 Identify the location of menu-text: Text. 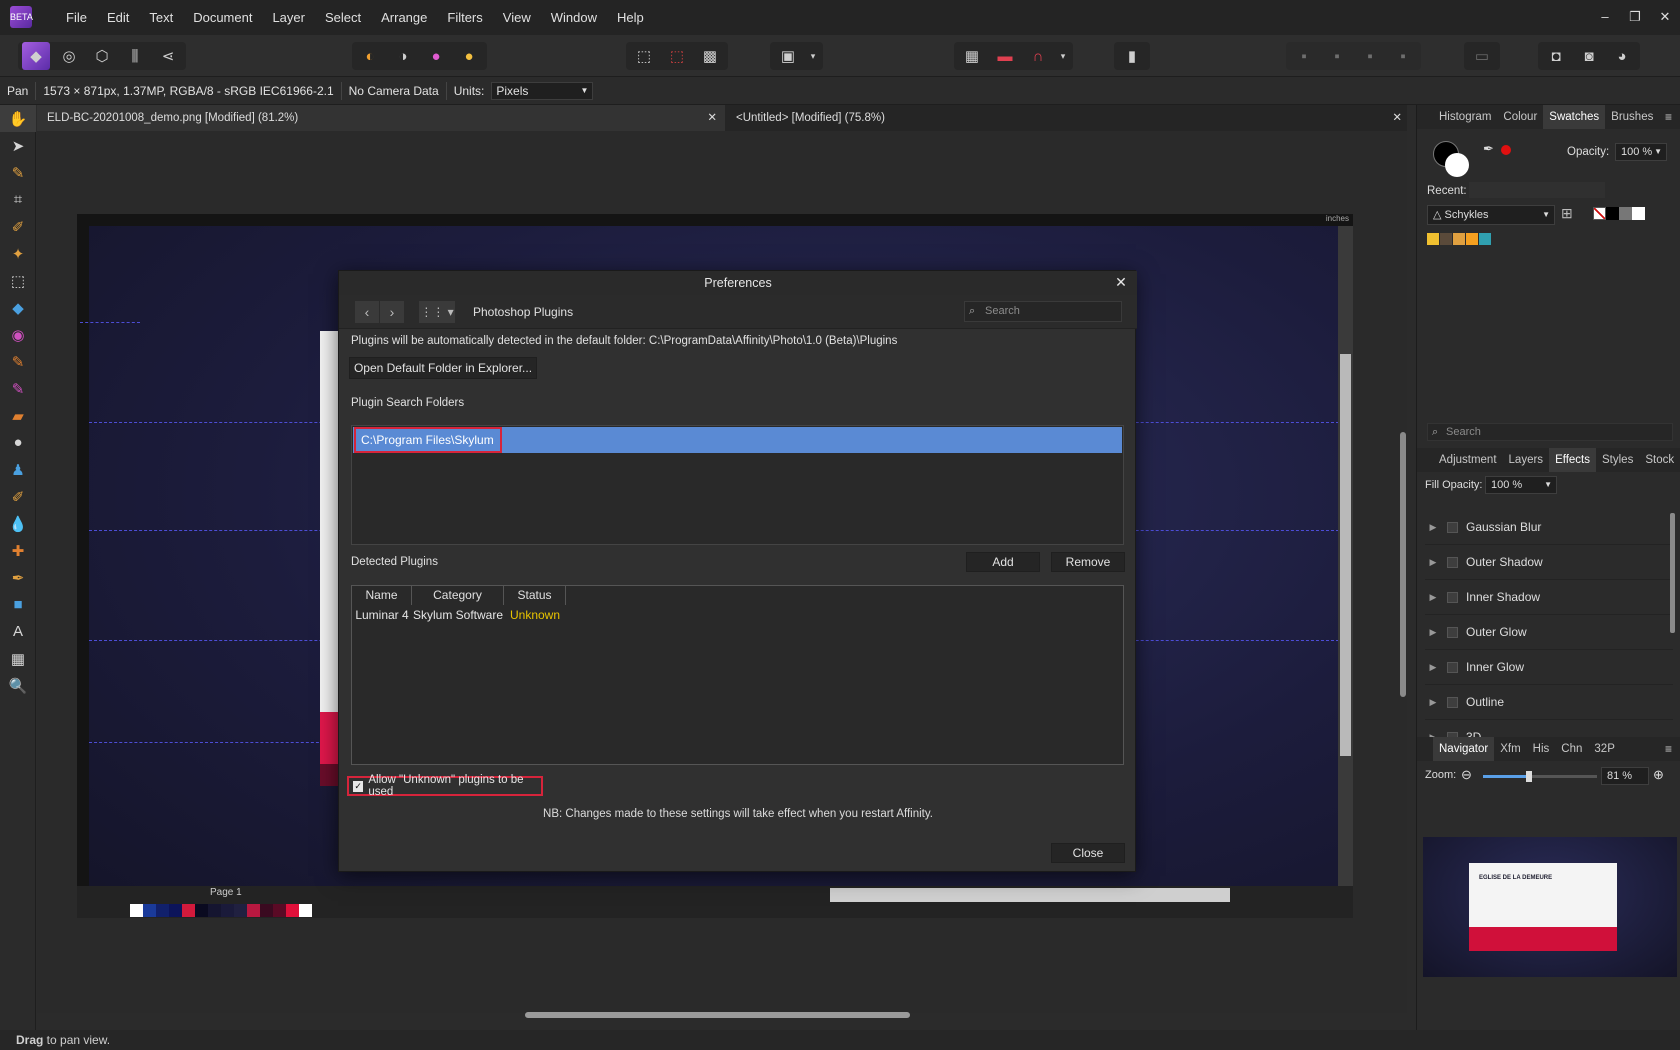
(161, 17).